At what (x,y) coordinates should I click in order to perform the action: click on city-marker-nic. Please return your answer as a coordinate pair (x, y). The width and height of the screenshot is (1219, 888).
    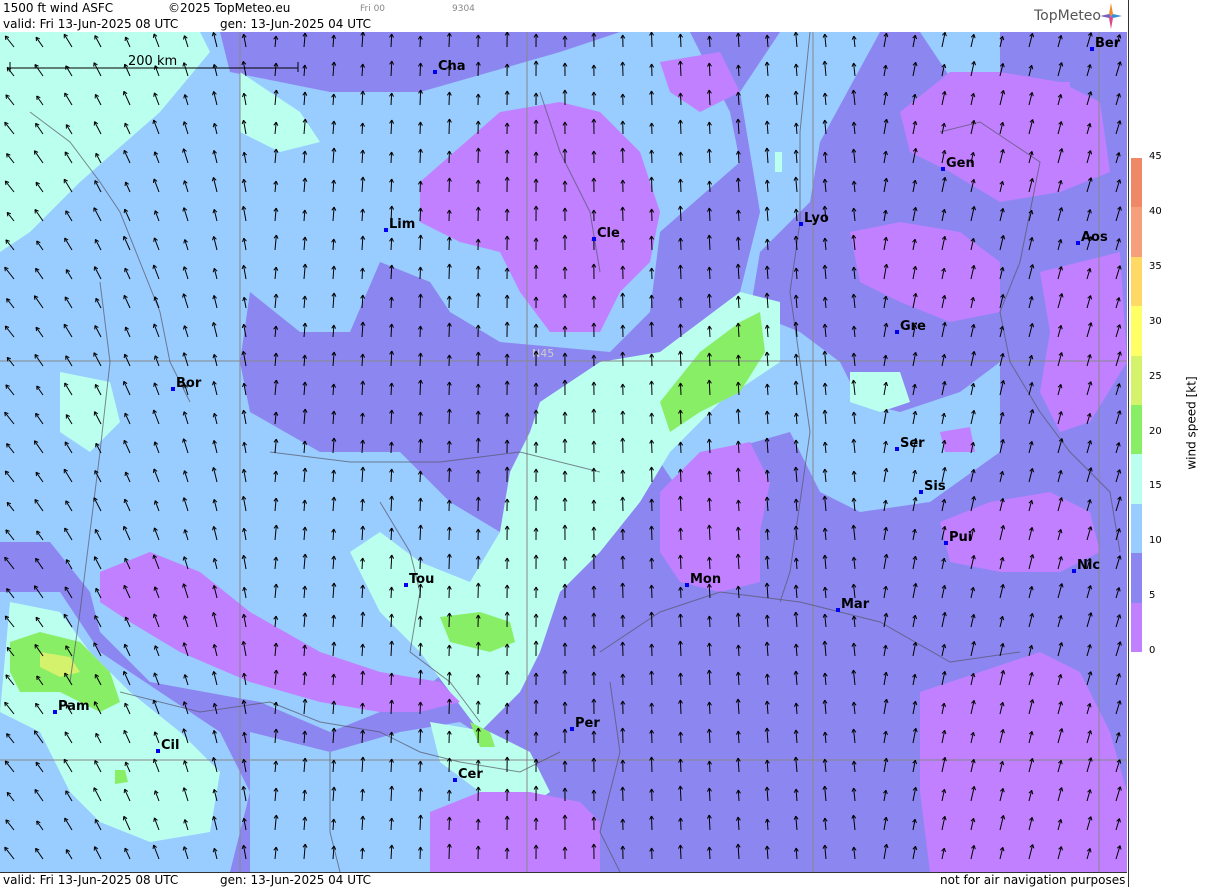
    Looking at the image, I should click on (1074, 571).